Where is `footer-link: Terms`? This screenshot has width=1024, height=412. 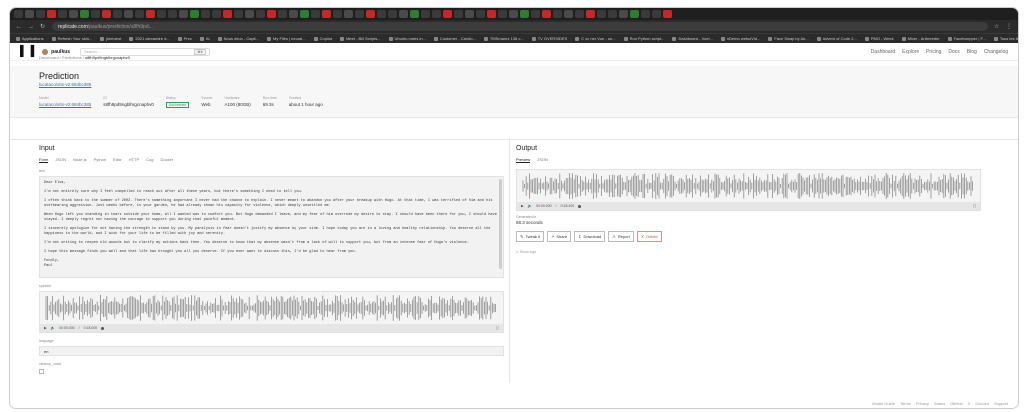
footer-link: Terms is located at coordinates (905, 403).